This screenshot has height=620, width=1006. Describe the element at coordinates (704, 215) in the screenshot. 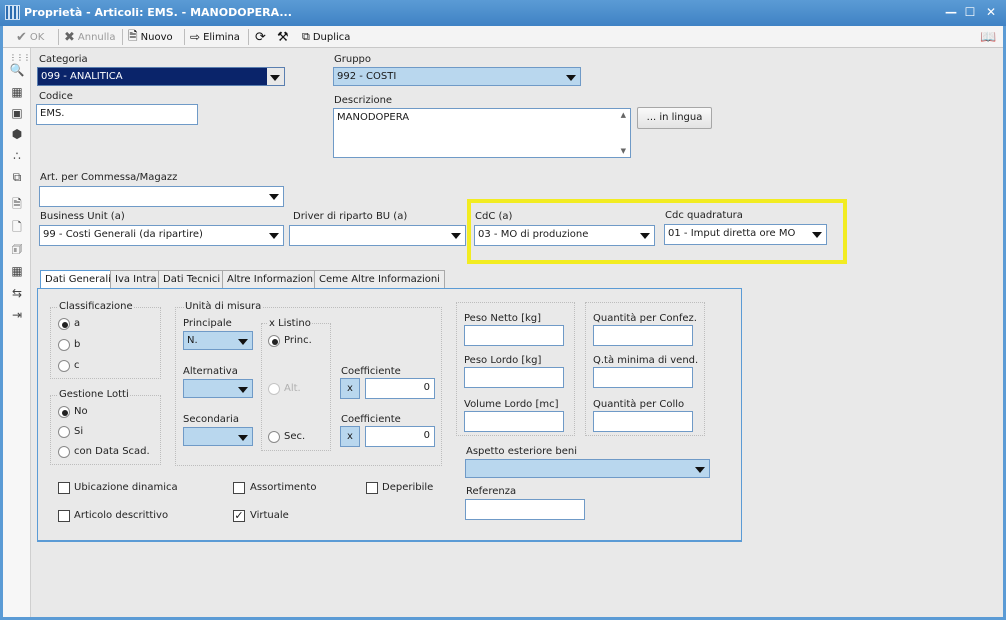

I see `cdc-quadratura-label: Cdc quadratura` at that location.